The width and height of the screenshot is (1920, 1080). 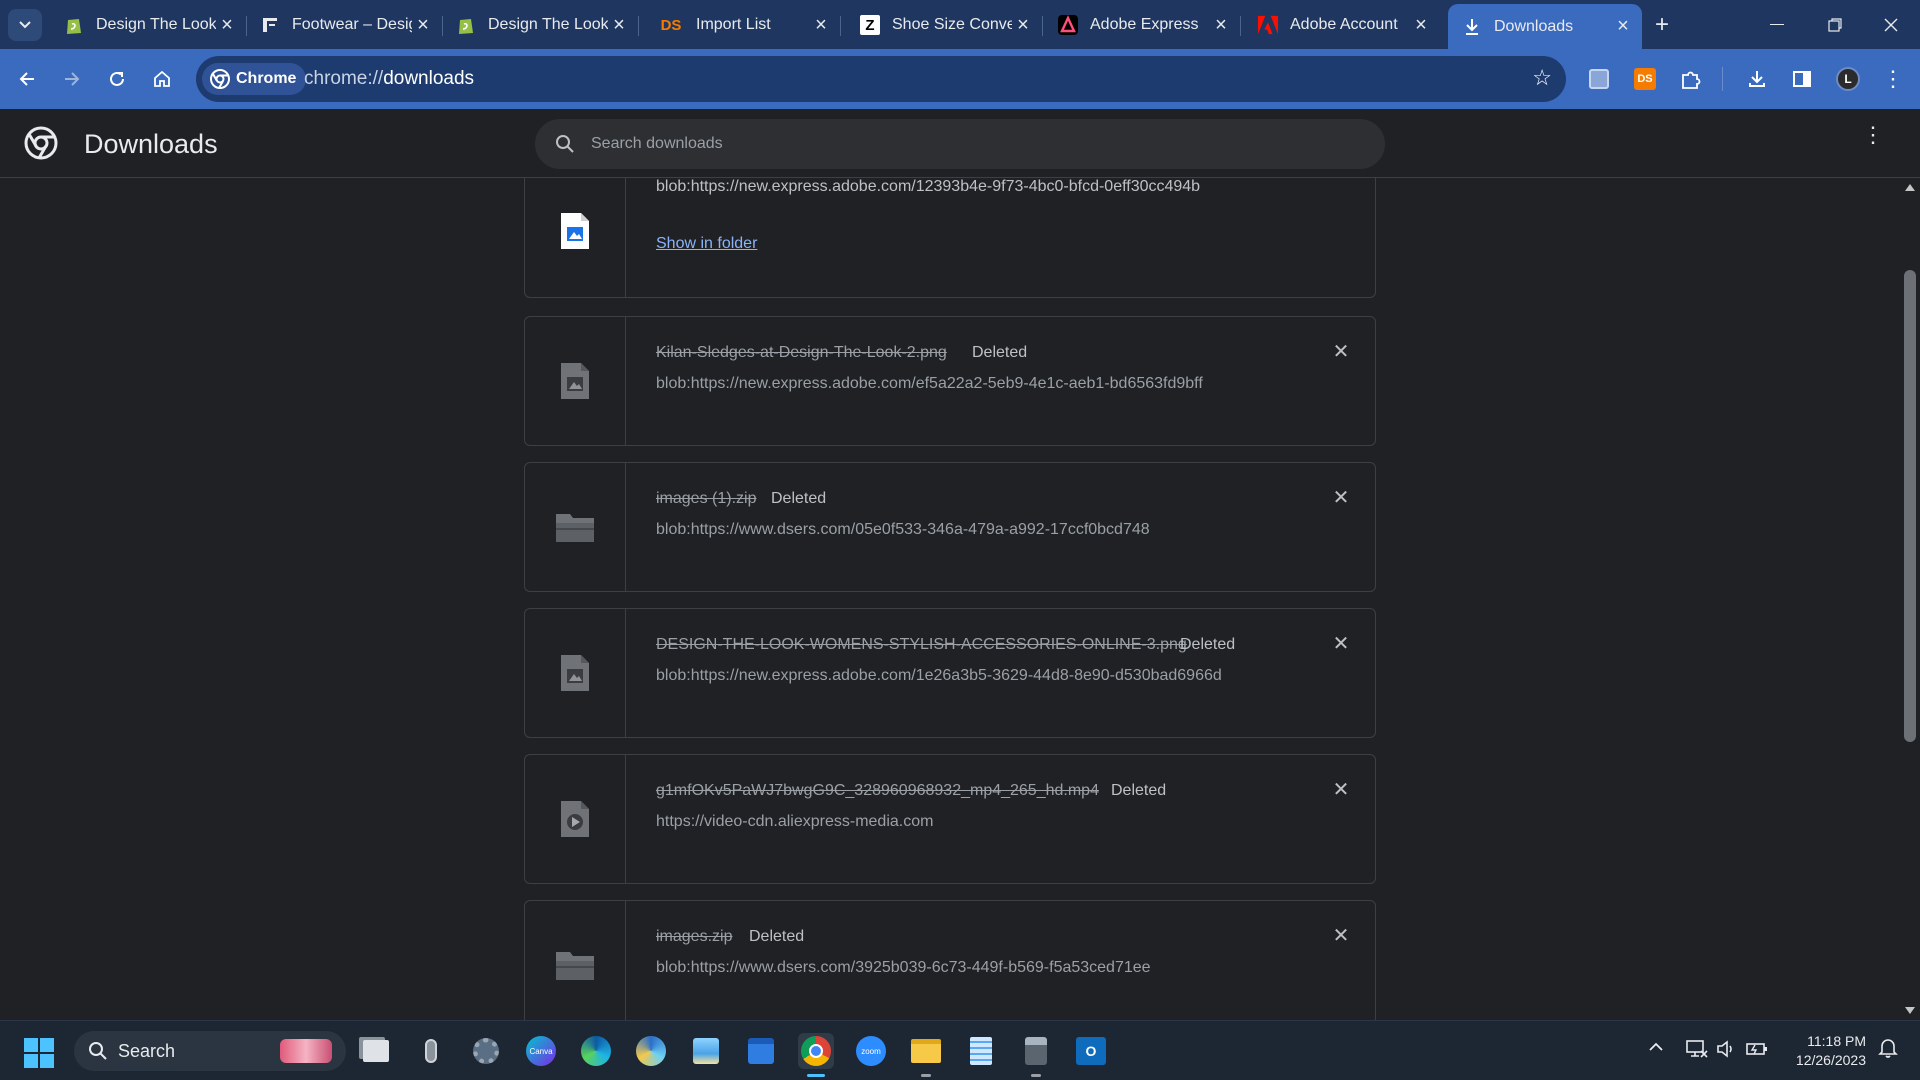 I want to click on edge-beta-app, so click(x=651, y=1051).